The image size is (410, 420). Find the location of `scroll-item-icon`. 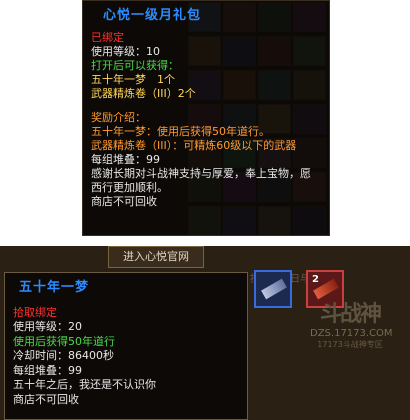

scroll-item-icon is located at coordinates (274, 289).